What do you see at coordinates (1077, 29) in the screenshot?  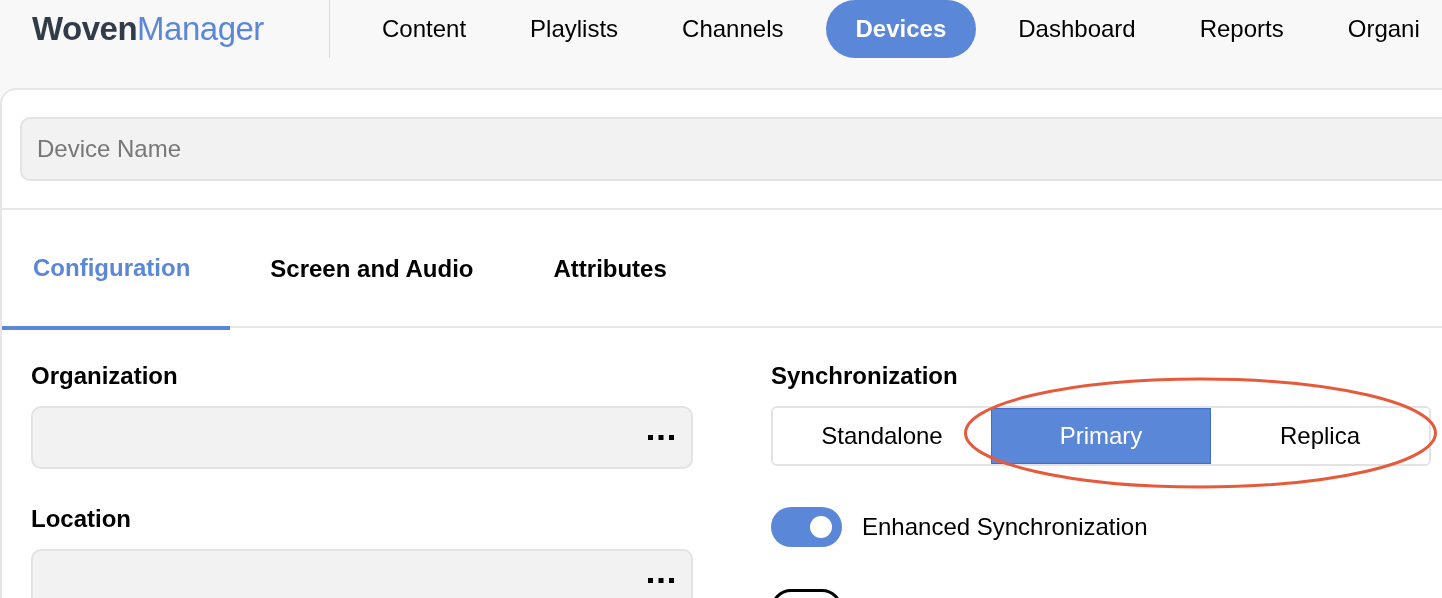 I see `nav-item: Dashboard` at bounding box center [1077, 29].